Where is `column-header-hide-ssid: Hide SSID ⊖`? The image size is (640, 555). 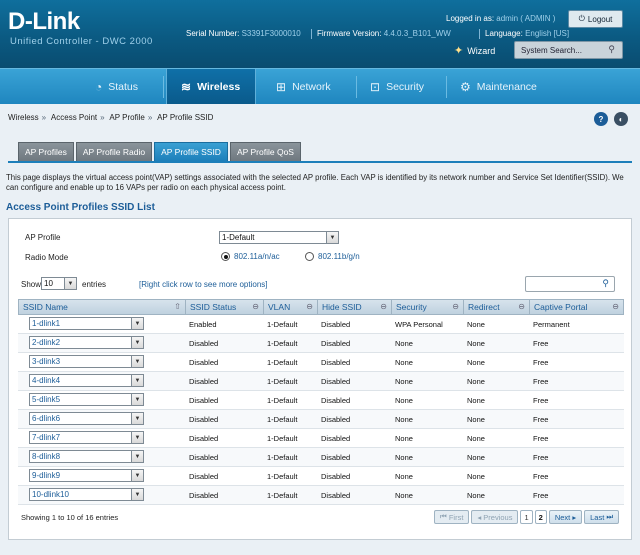 column-header-hide-ssid: Hide SSID ⊖ is located at coordinates (355, 307).